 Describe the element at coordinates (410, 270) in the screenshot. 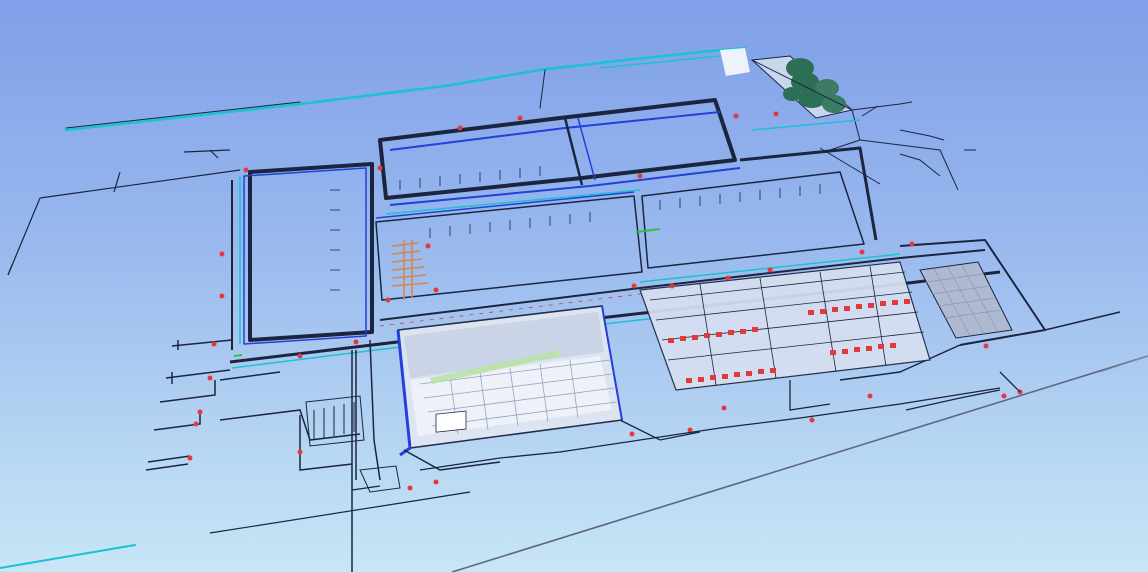

I see `pipe-rack-icon` at that location.